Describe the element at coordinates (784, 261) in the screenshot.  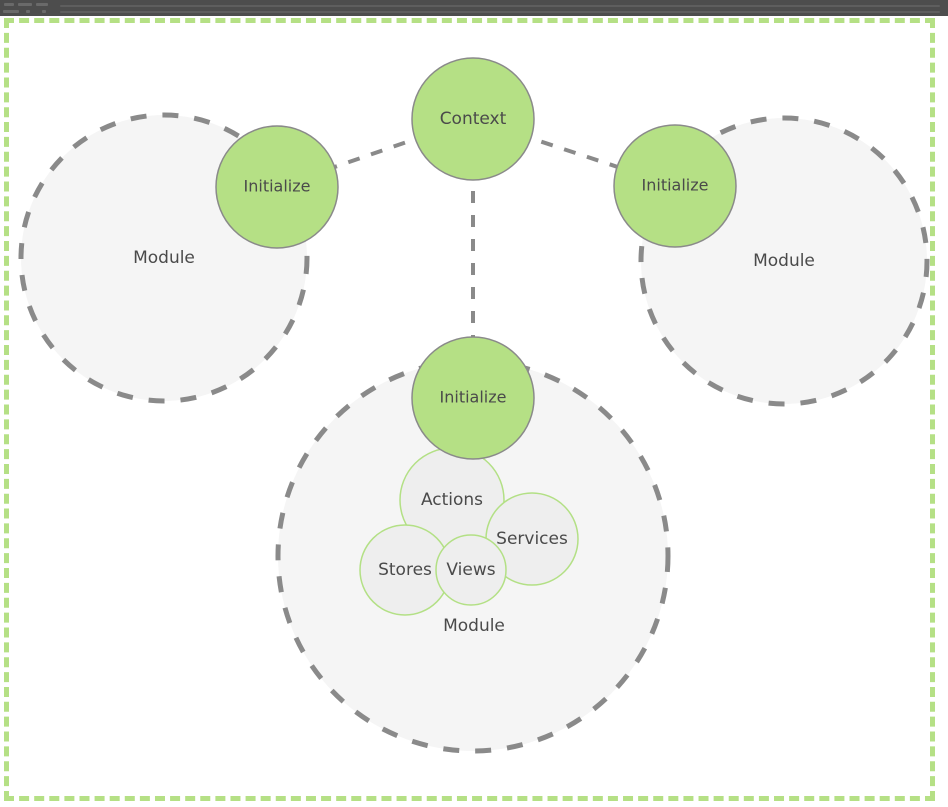
I see `module-right-label: Module` at that location.